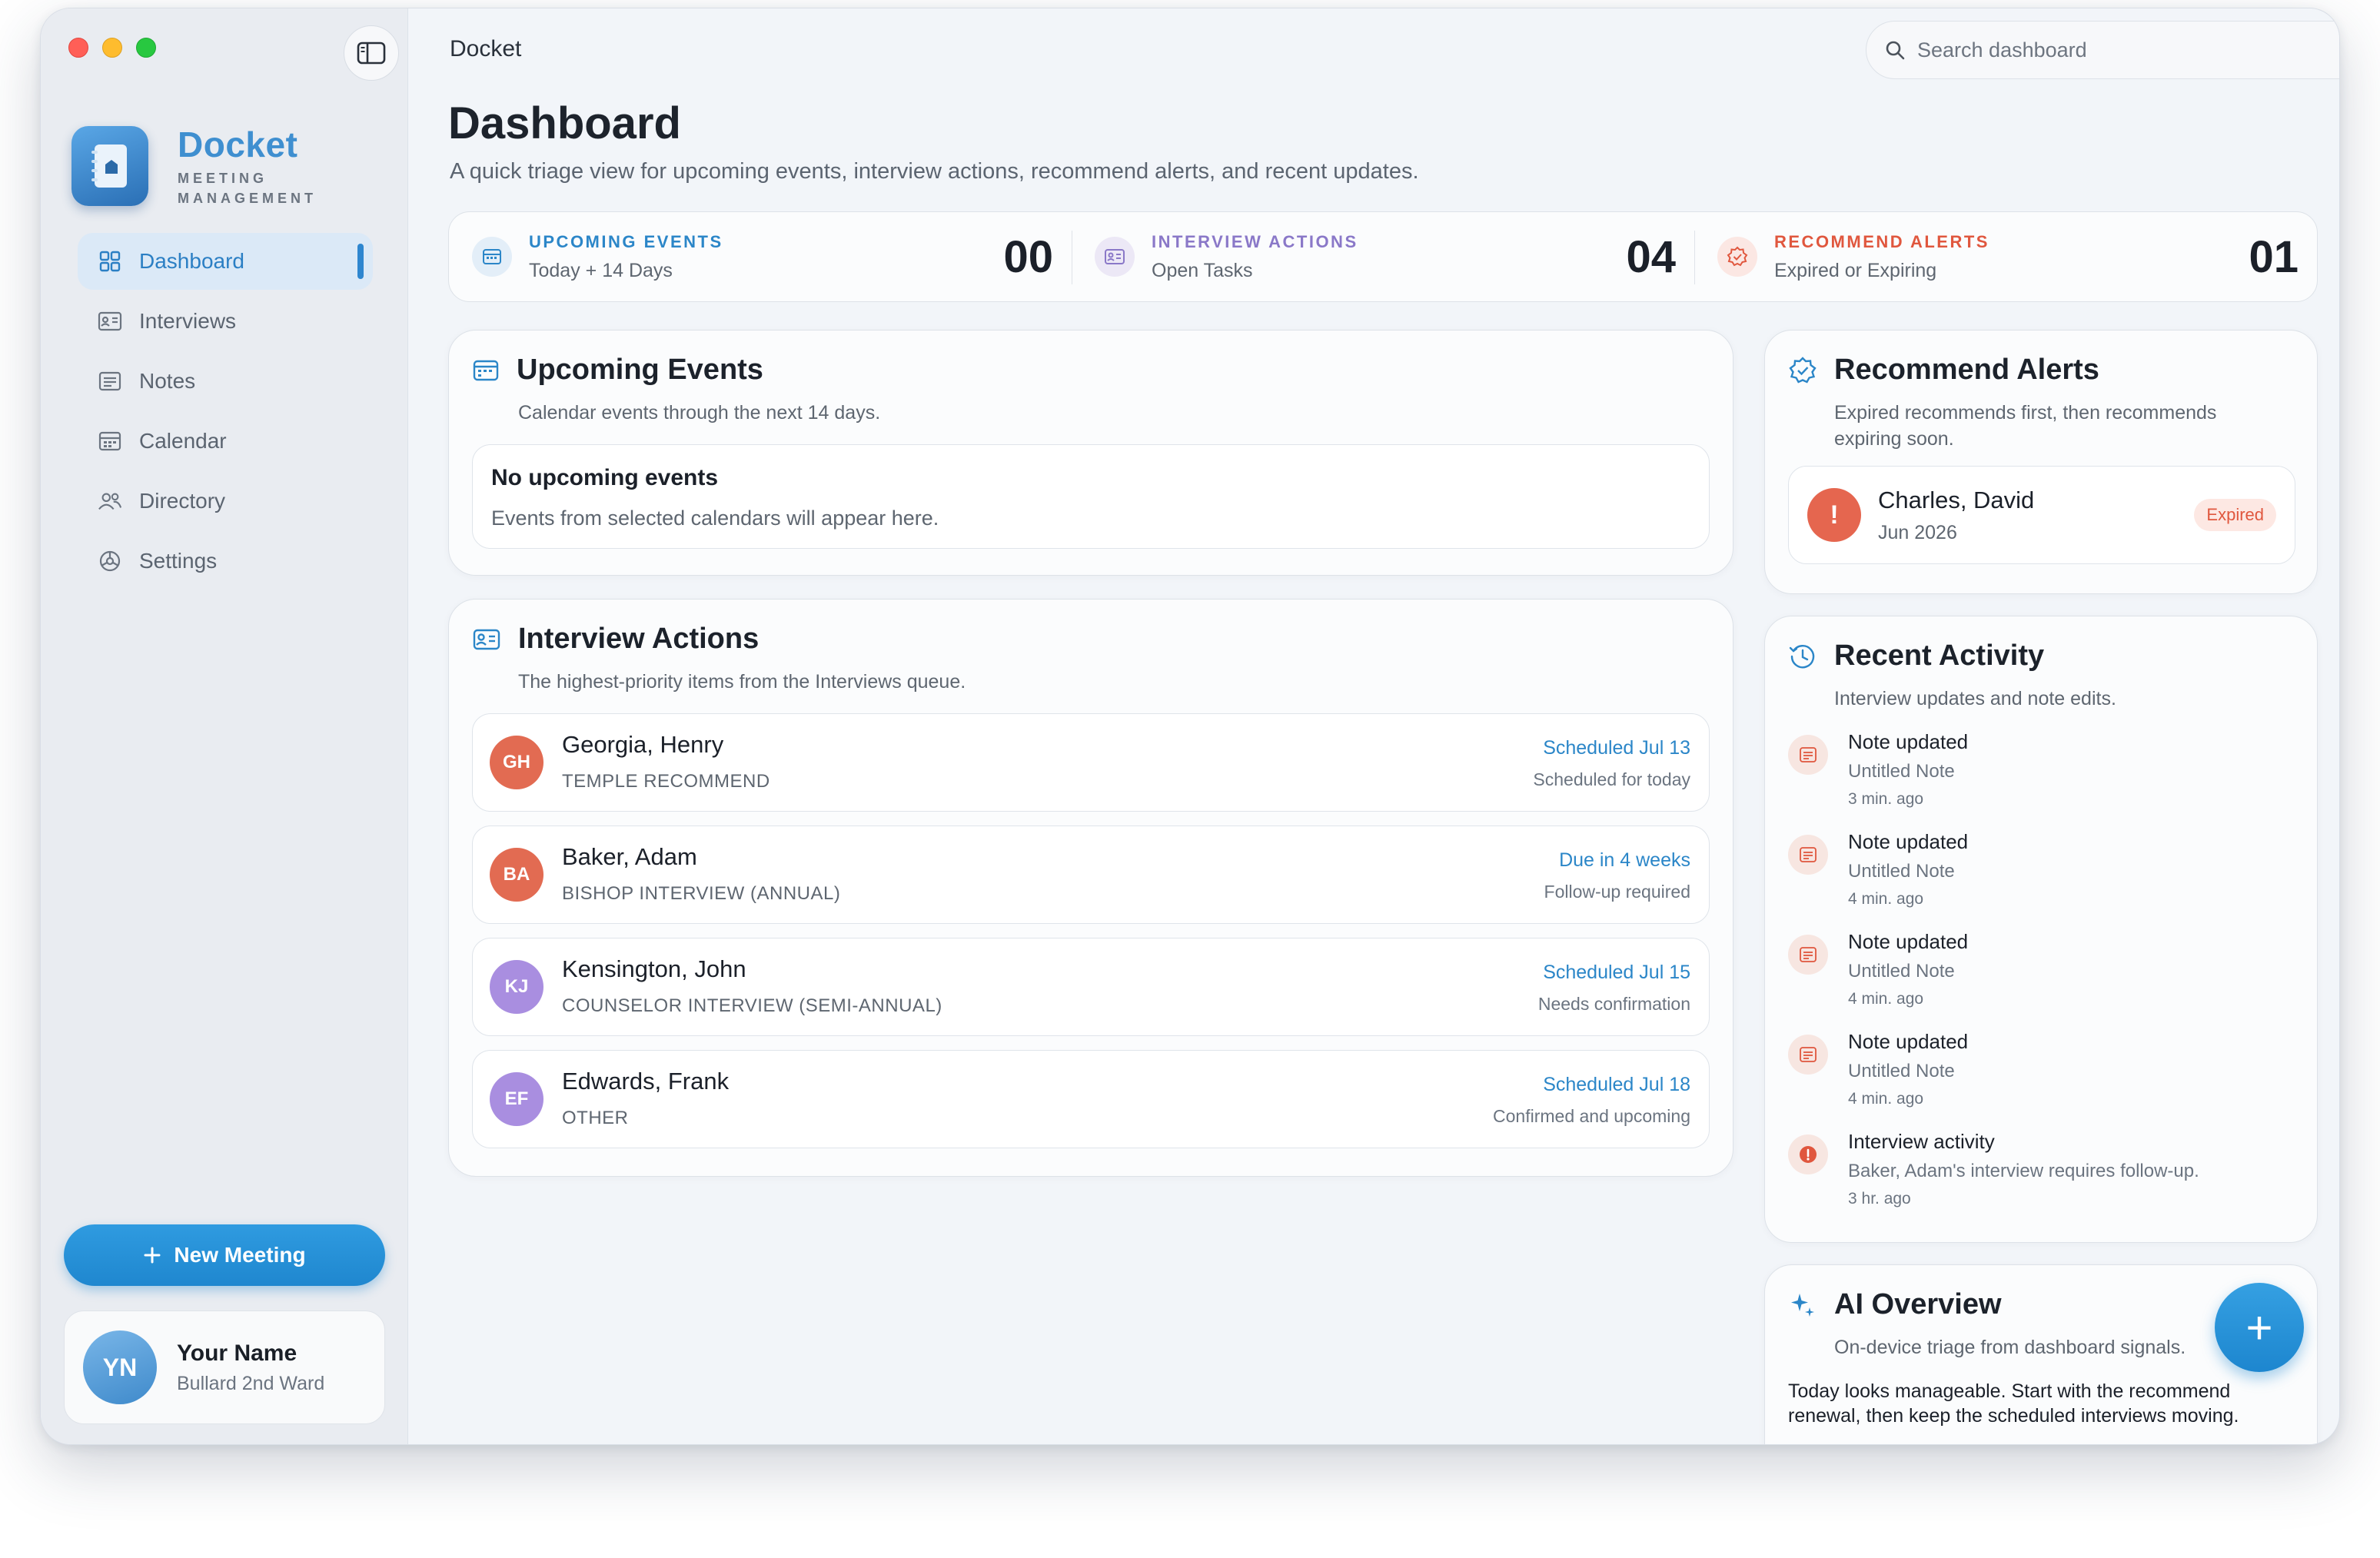 The height and width of the screenshot is (1558, 2380). Describe the element at coordinates (225, 501) in the screenshot. I see `sidebar-item-directory: Directory` at that location.